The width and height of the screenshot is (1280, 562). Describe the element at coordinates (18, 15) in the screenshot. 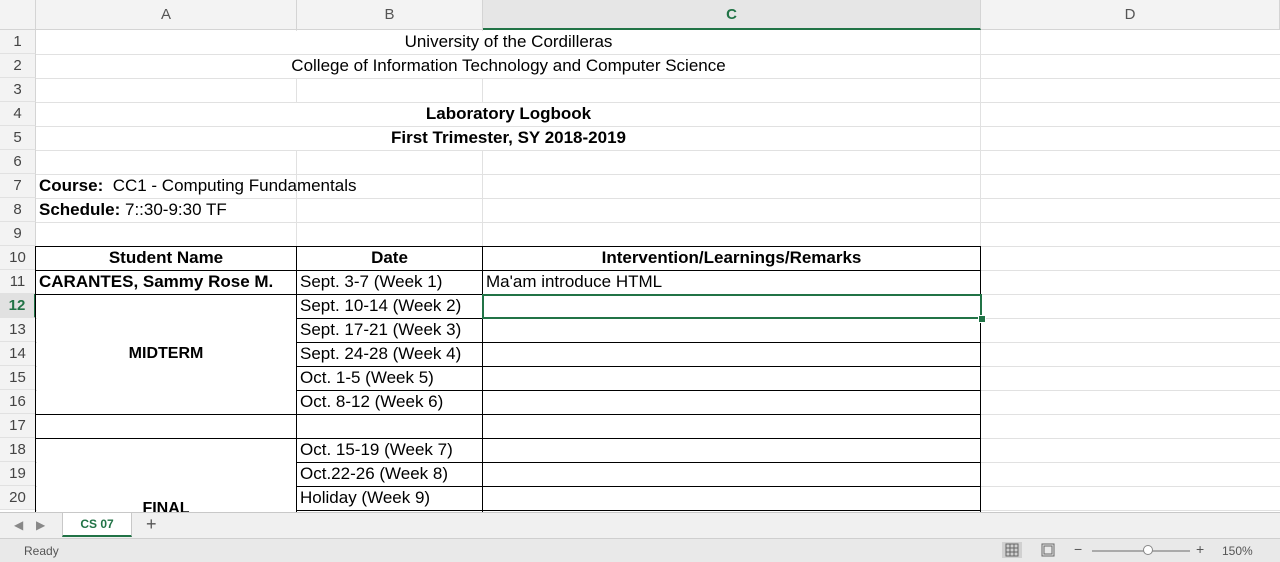

I see `select-all-corner` at that location.